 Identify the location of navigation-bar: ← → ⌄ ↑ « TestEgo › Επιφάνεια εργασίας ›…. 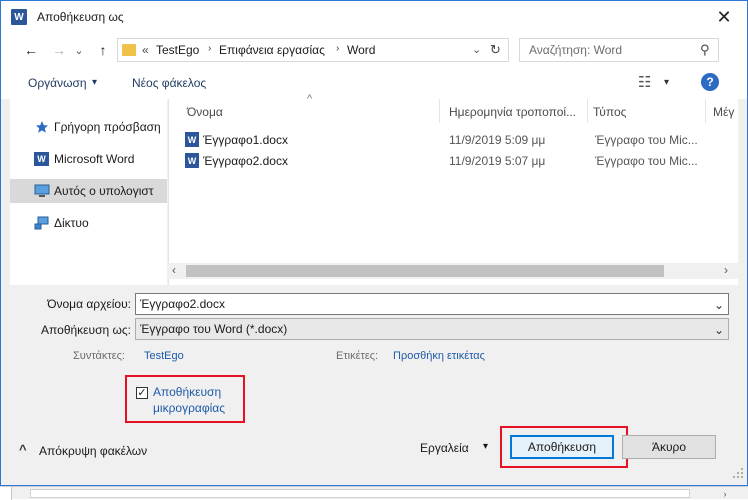
(374, 50).